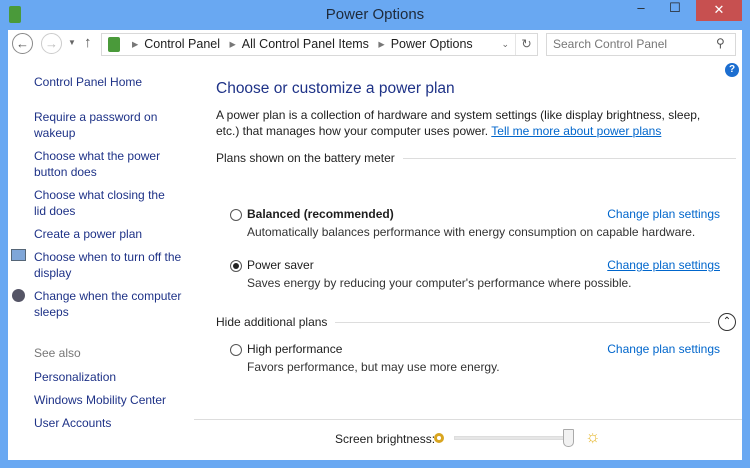 The image size is (750, 468). I want to click on up-button: ↑, so click(88, 42).